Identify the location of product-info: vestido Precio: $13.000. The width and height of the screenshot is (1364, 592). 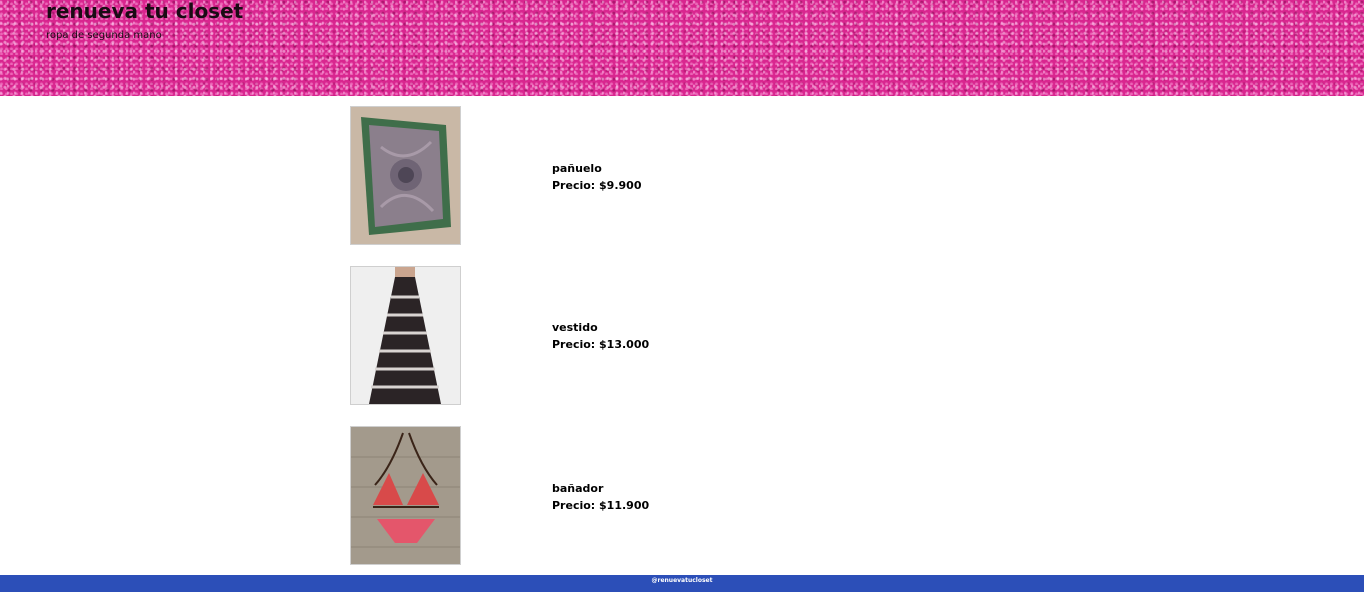
(600, 336).